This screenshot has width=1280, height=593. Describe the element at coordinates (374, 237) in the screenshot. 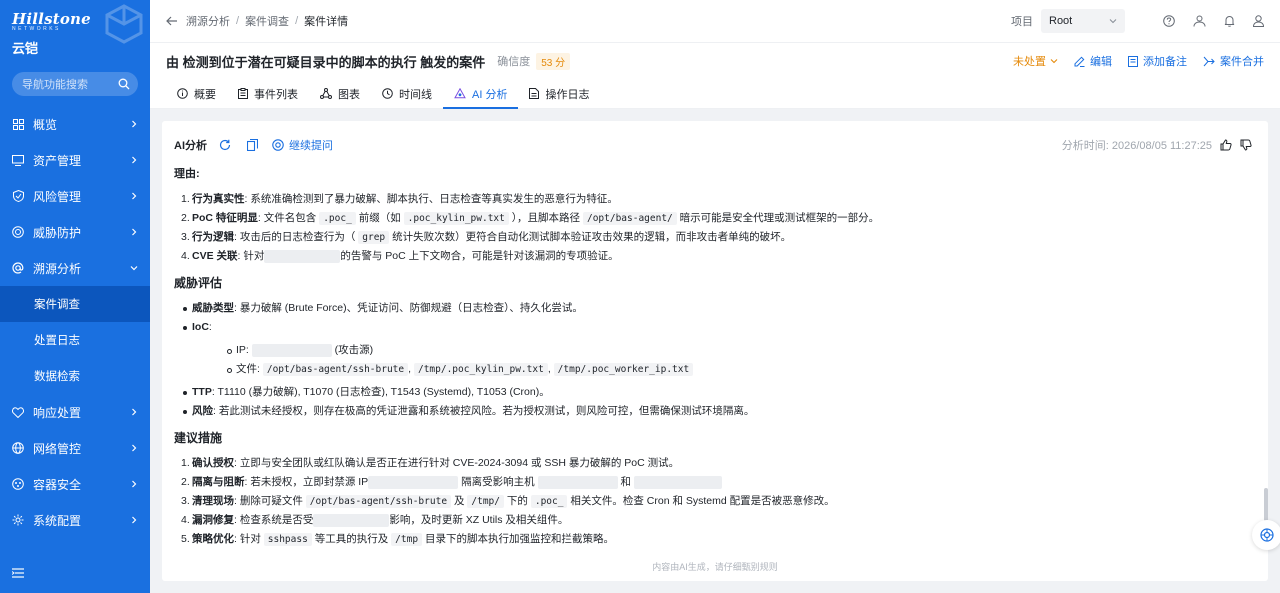

I see `inline-code: grep` at that location.